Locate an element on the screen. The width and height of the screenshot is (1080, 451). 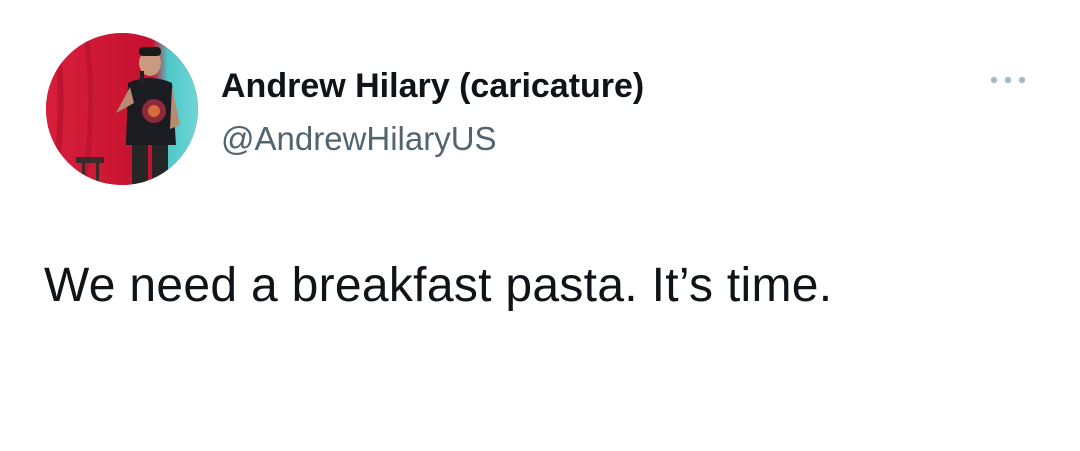
more-options-button is located at coordinates (1008, 80).